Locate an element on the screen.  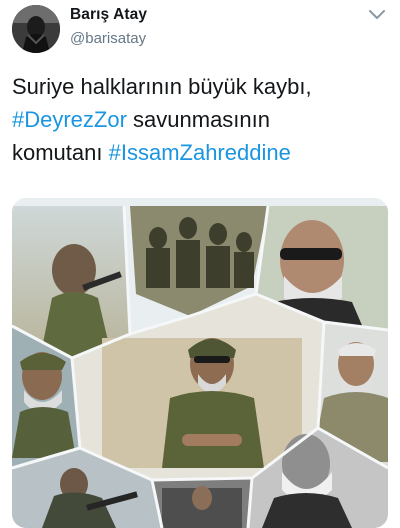
author-name: Barış Atay is located at coordinates (108, 15).